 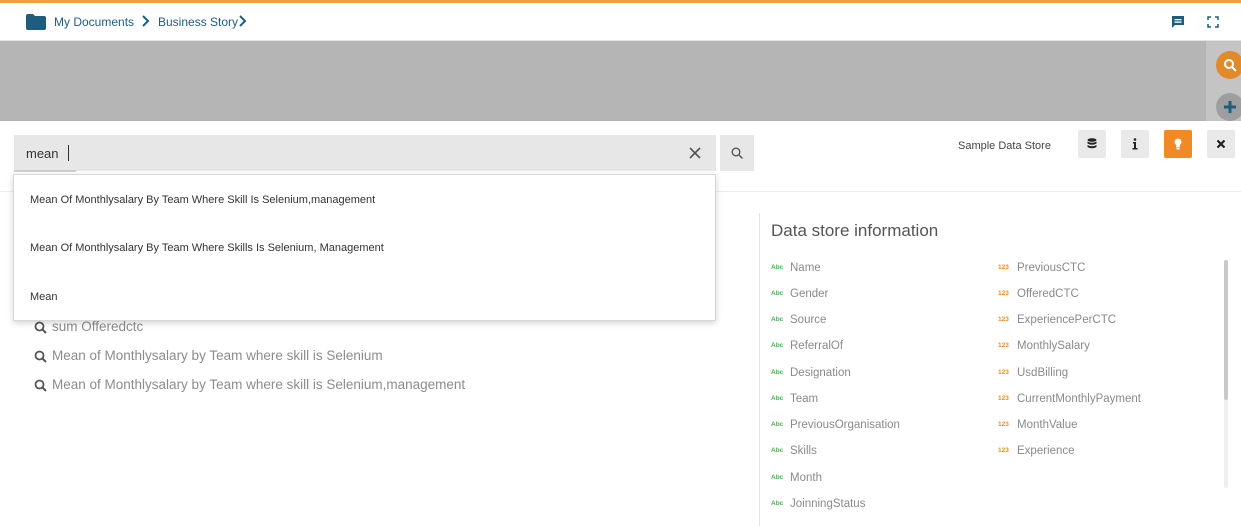 What do you see at coordinates (620, 22) in the screenshot?
I see `header-bar: My Documents Business Story` at bounding box center [620, 22].